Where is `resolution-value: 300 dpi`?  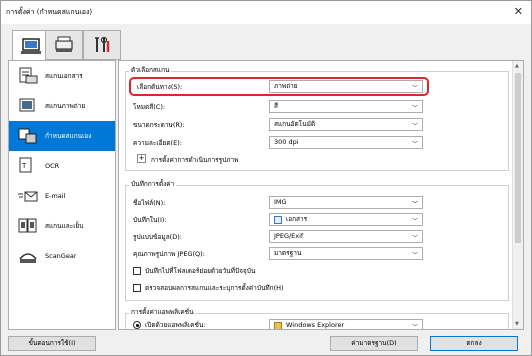 resolution-value: 300 dpi is located at coordinates (286, 142).